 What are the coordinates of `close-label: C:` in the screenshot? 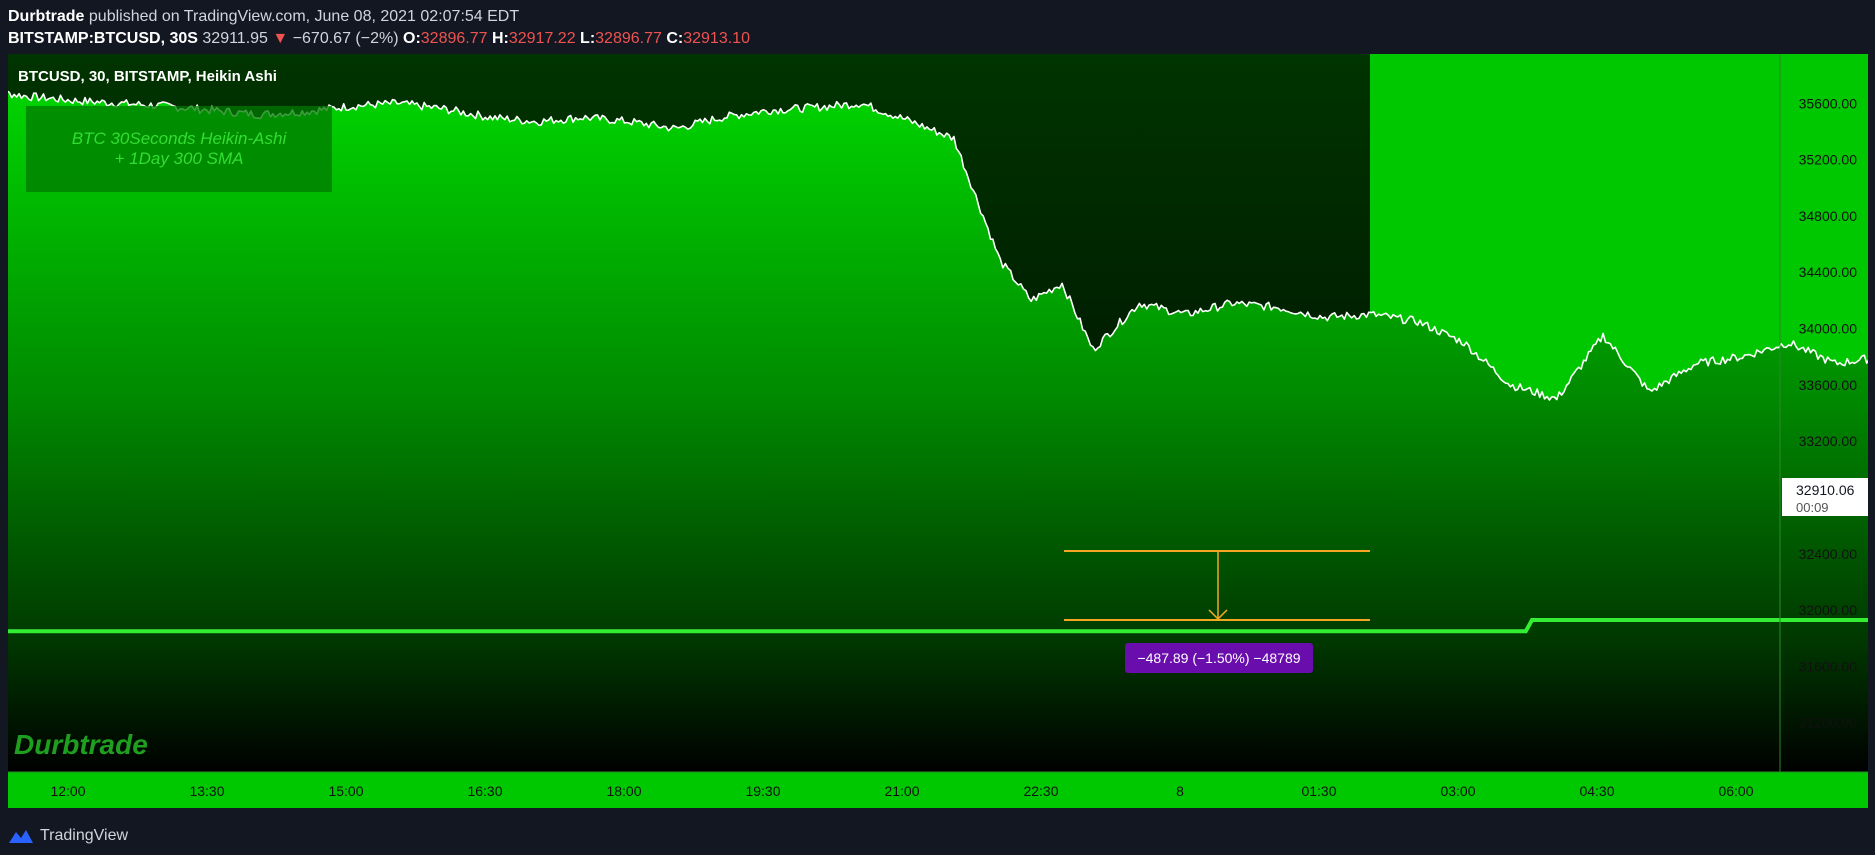 It's located at (675, 38).